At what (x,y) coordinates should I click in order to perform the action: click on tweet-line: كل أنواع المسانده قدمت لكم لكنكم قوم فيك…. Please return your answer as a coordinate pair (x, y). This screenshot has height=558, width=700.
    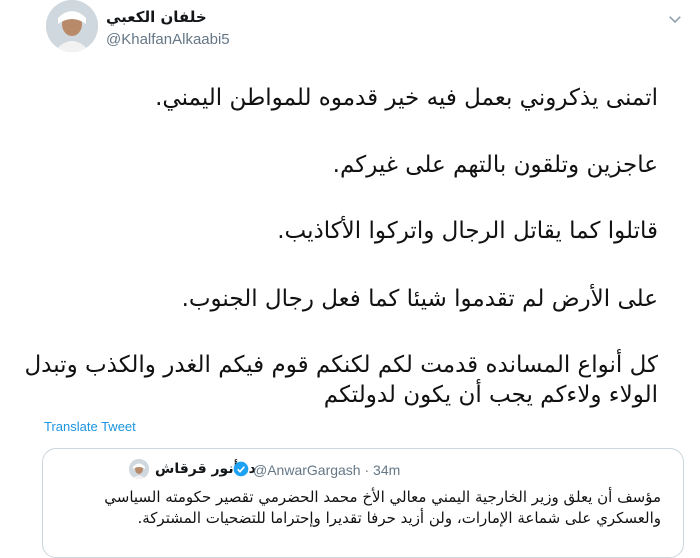
    Looking at the image, I should click on (341, 380).